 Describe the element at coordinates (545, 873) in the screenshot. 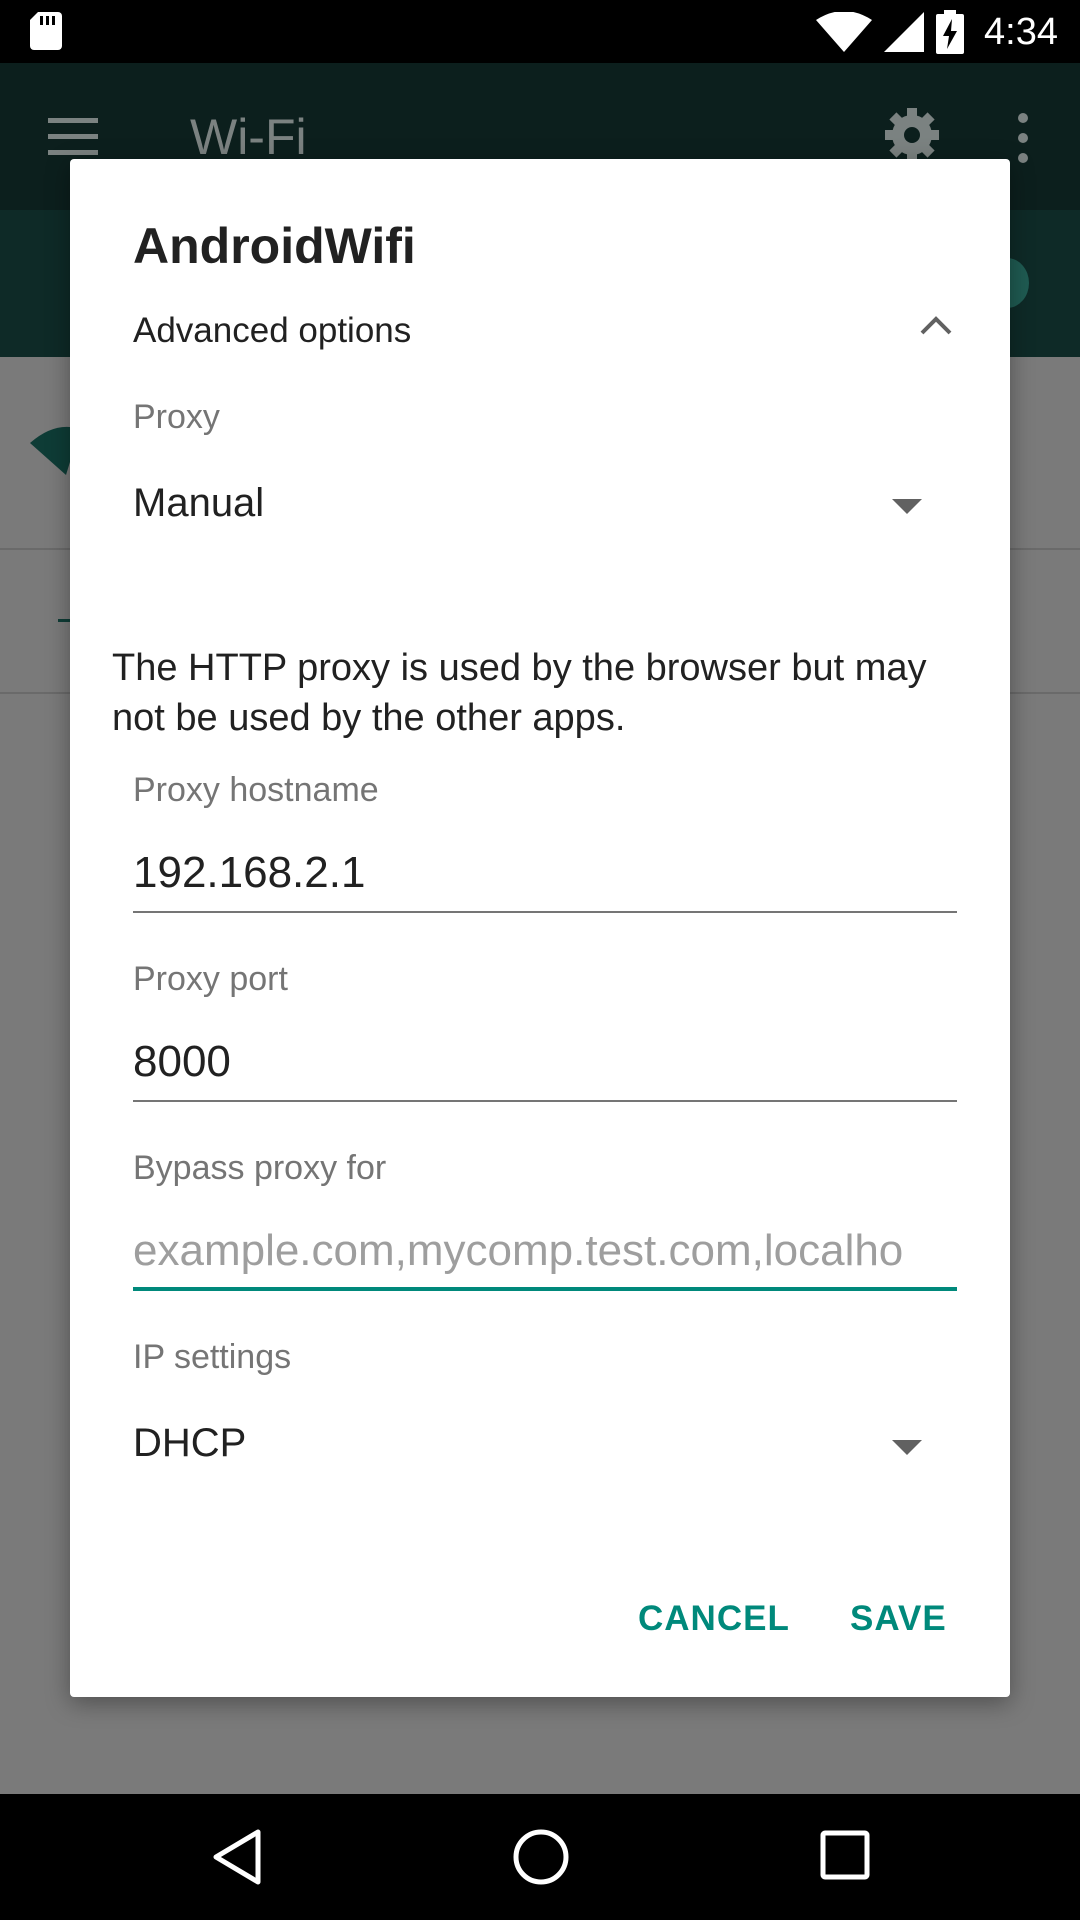

I see `proxy-hostname-input: 192.168.2.1` at that location.